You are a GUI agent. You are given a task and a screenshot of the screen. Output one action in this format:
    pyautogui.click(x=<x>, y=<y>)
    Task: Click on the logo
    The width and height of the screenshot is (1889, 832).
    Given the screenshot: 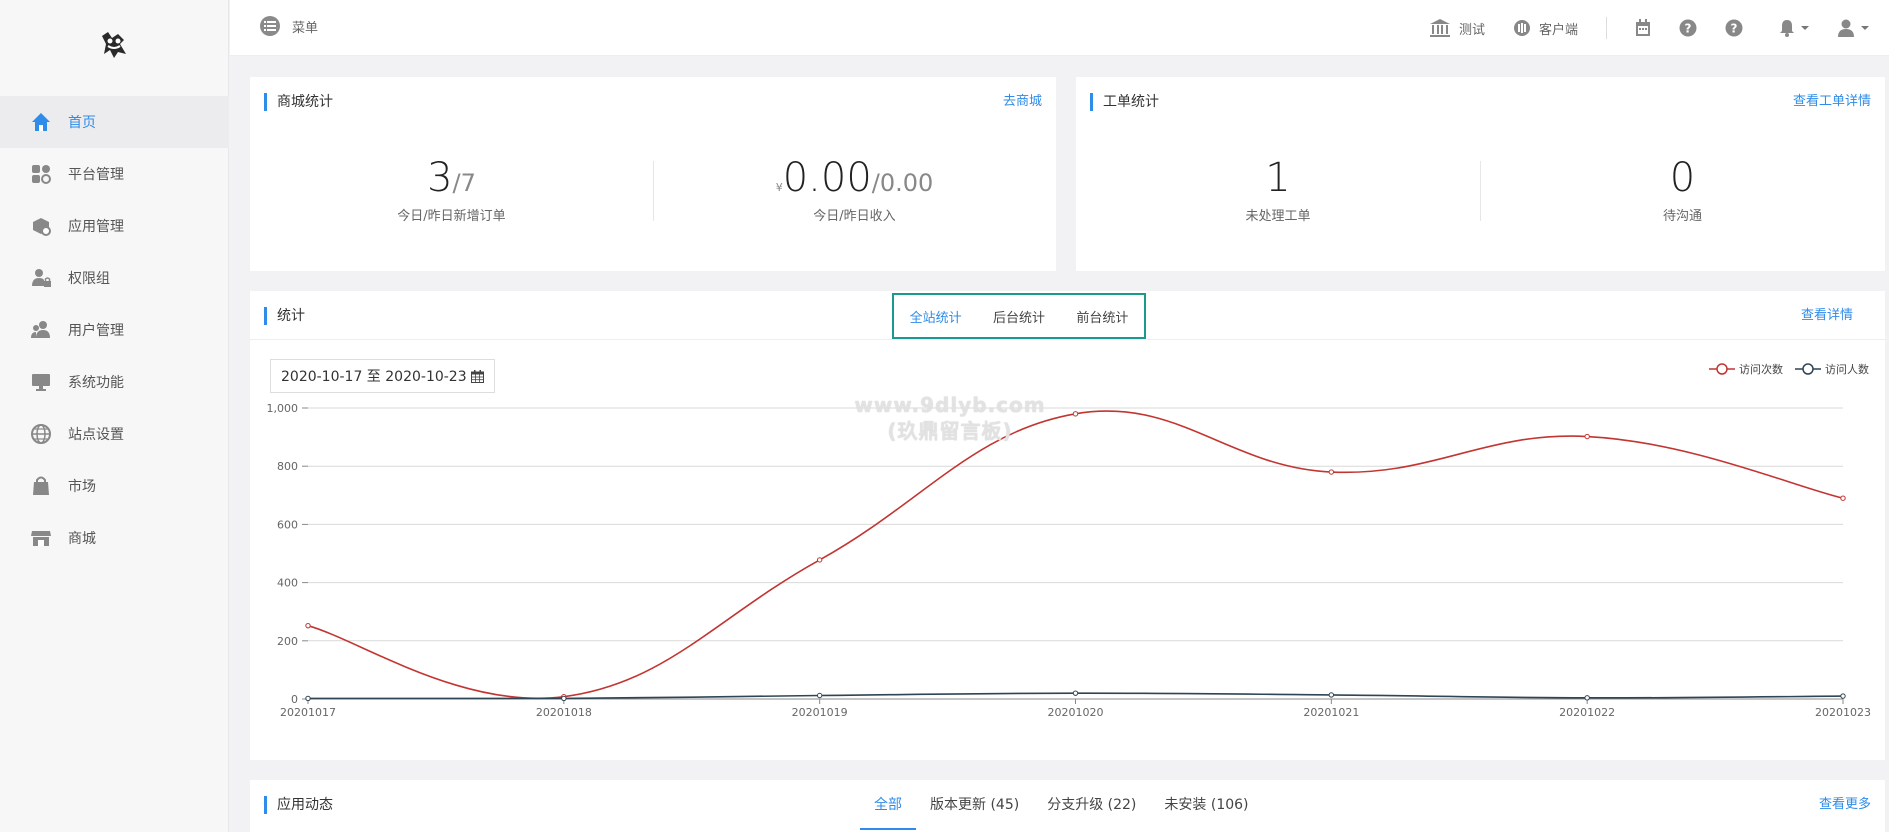 What is the action you would take?
    pyautogui.click(x=114, y=45)
    